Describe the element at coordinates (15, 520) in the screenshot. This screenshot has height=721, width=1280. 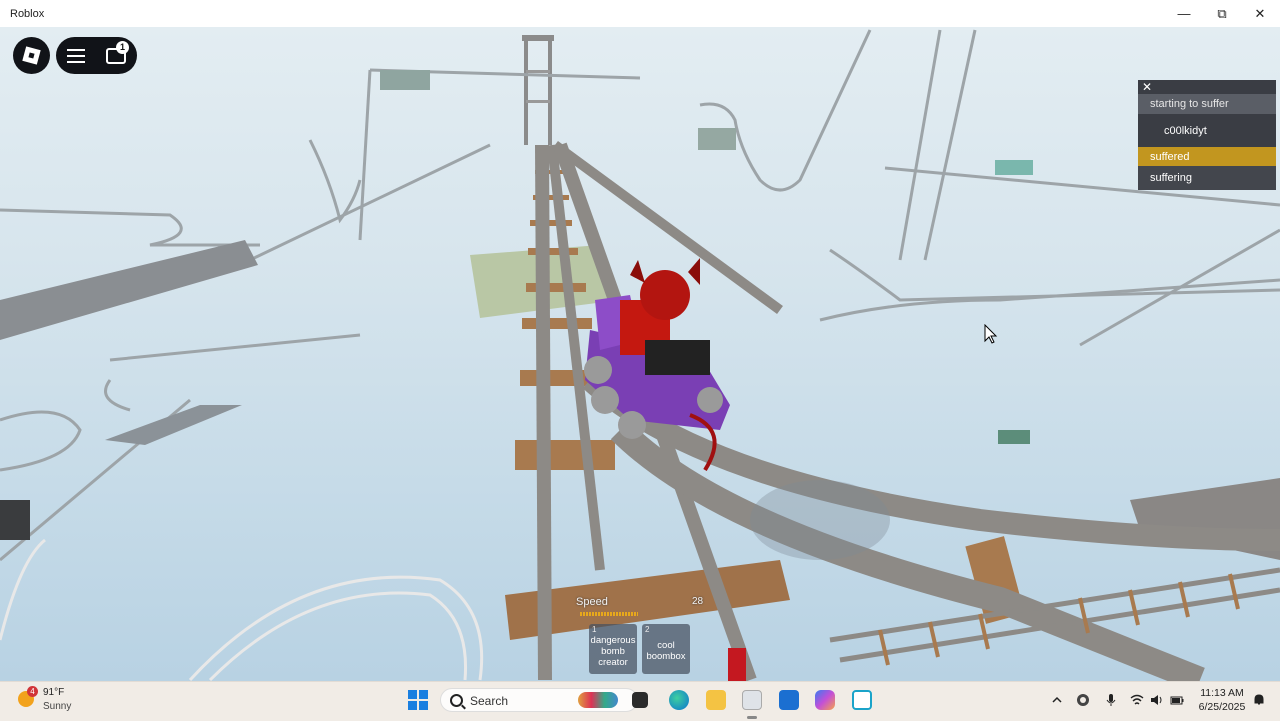
I see `dark-block` at that location.